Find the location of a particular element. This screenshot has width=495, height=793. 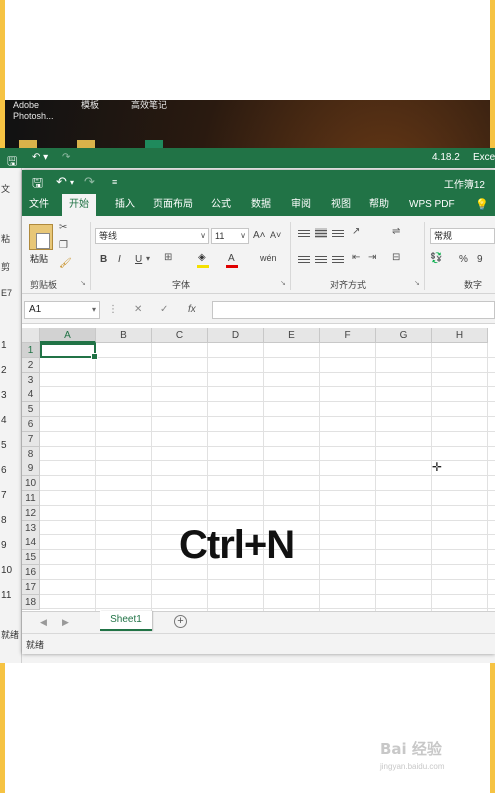

tab-help: 帮助 is located at coordinates (379, 205).